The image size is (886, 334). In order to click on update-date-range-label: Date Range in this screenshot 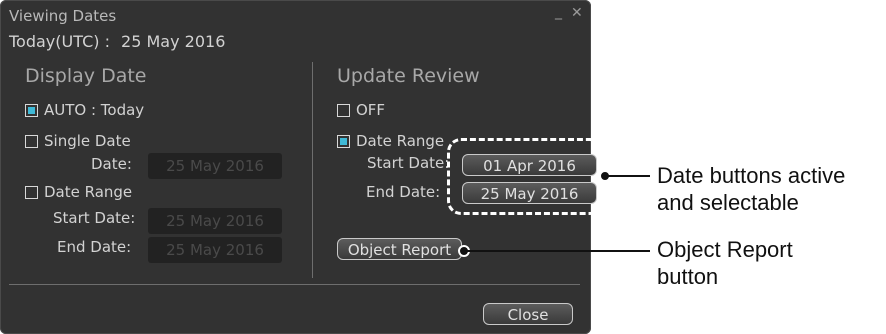, I will do `click(400, 141)`.